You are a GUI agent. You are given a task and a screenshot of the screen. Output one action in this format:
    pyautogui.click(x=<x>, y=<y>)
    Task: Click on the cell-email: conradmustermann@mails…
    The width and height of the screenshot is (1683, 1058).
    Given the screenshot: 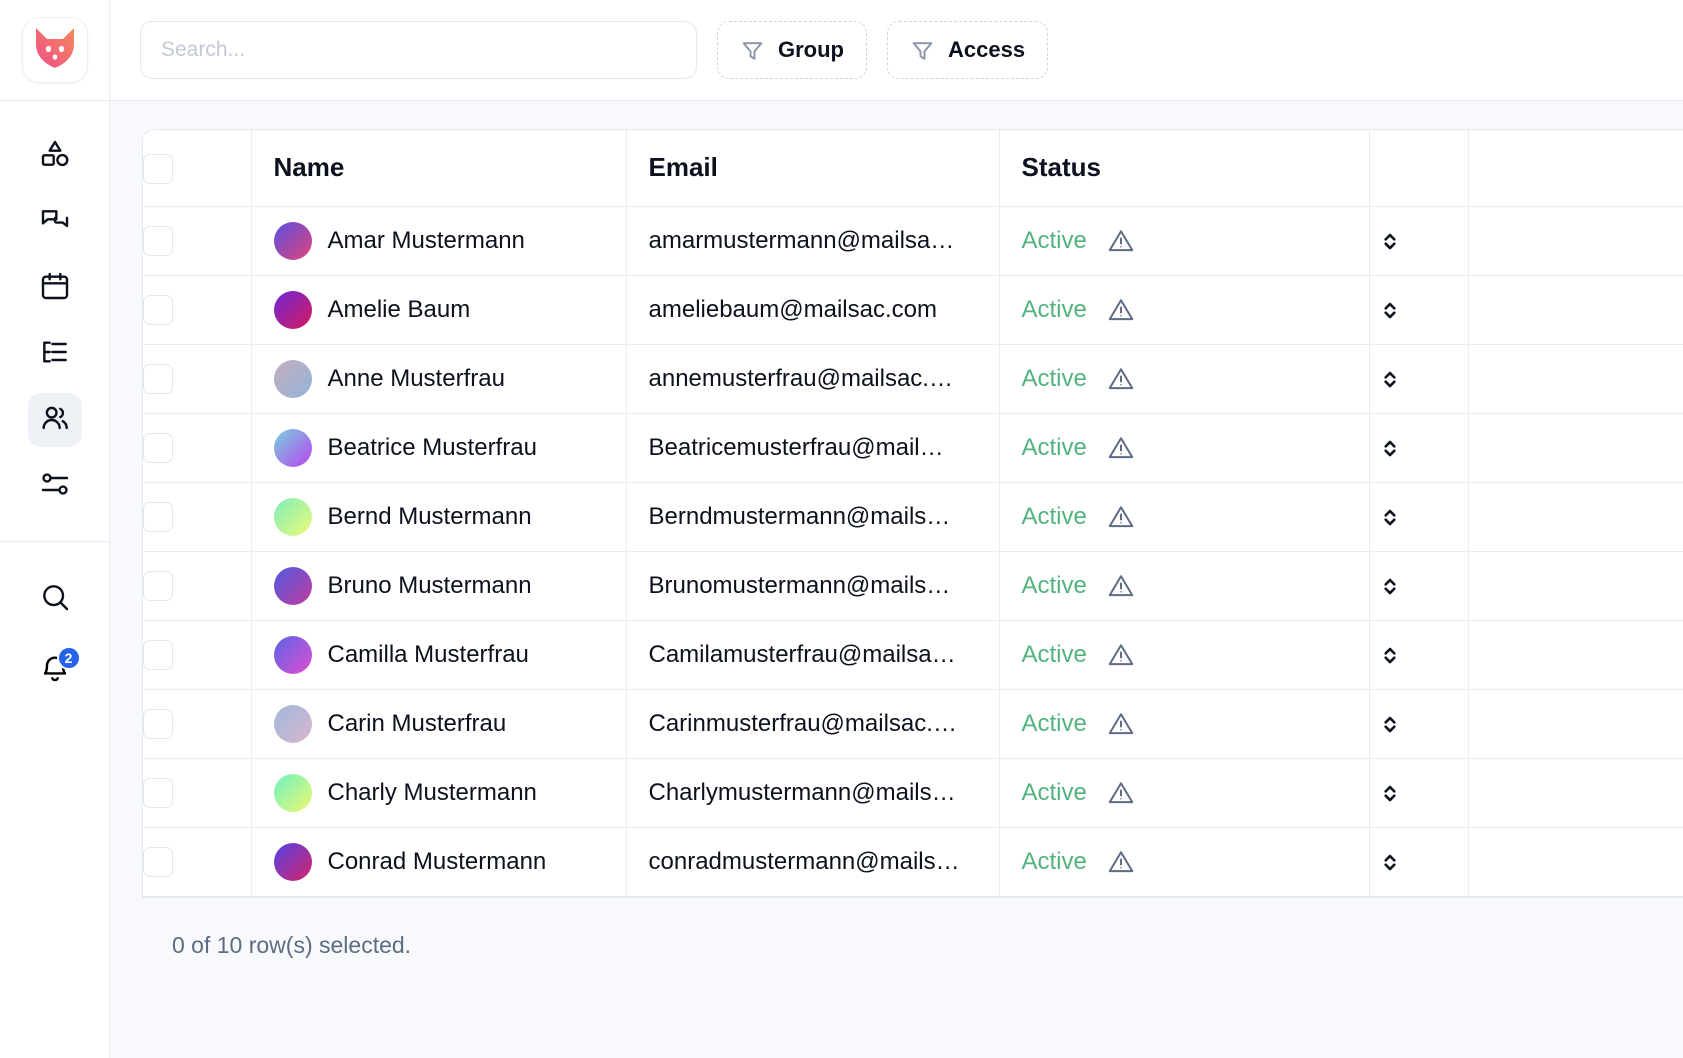 What is the action you would take?
    pyautogui.click(x=813, y=862)
    